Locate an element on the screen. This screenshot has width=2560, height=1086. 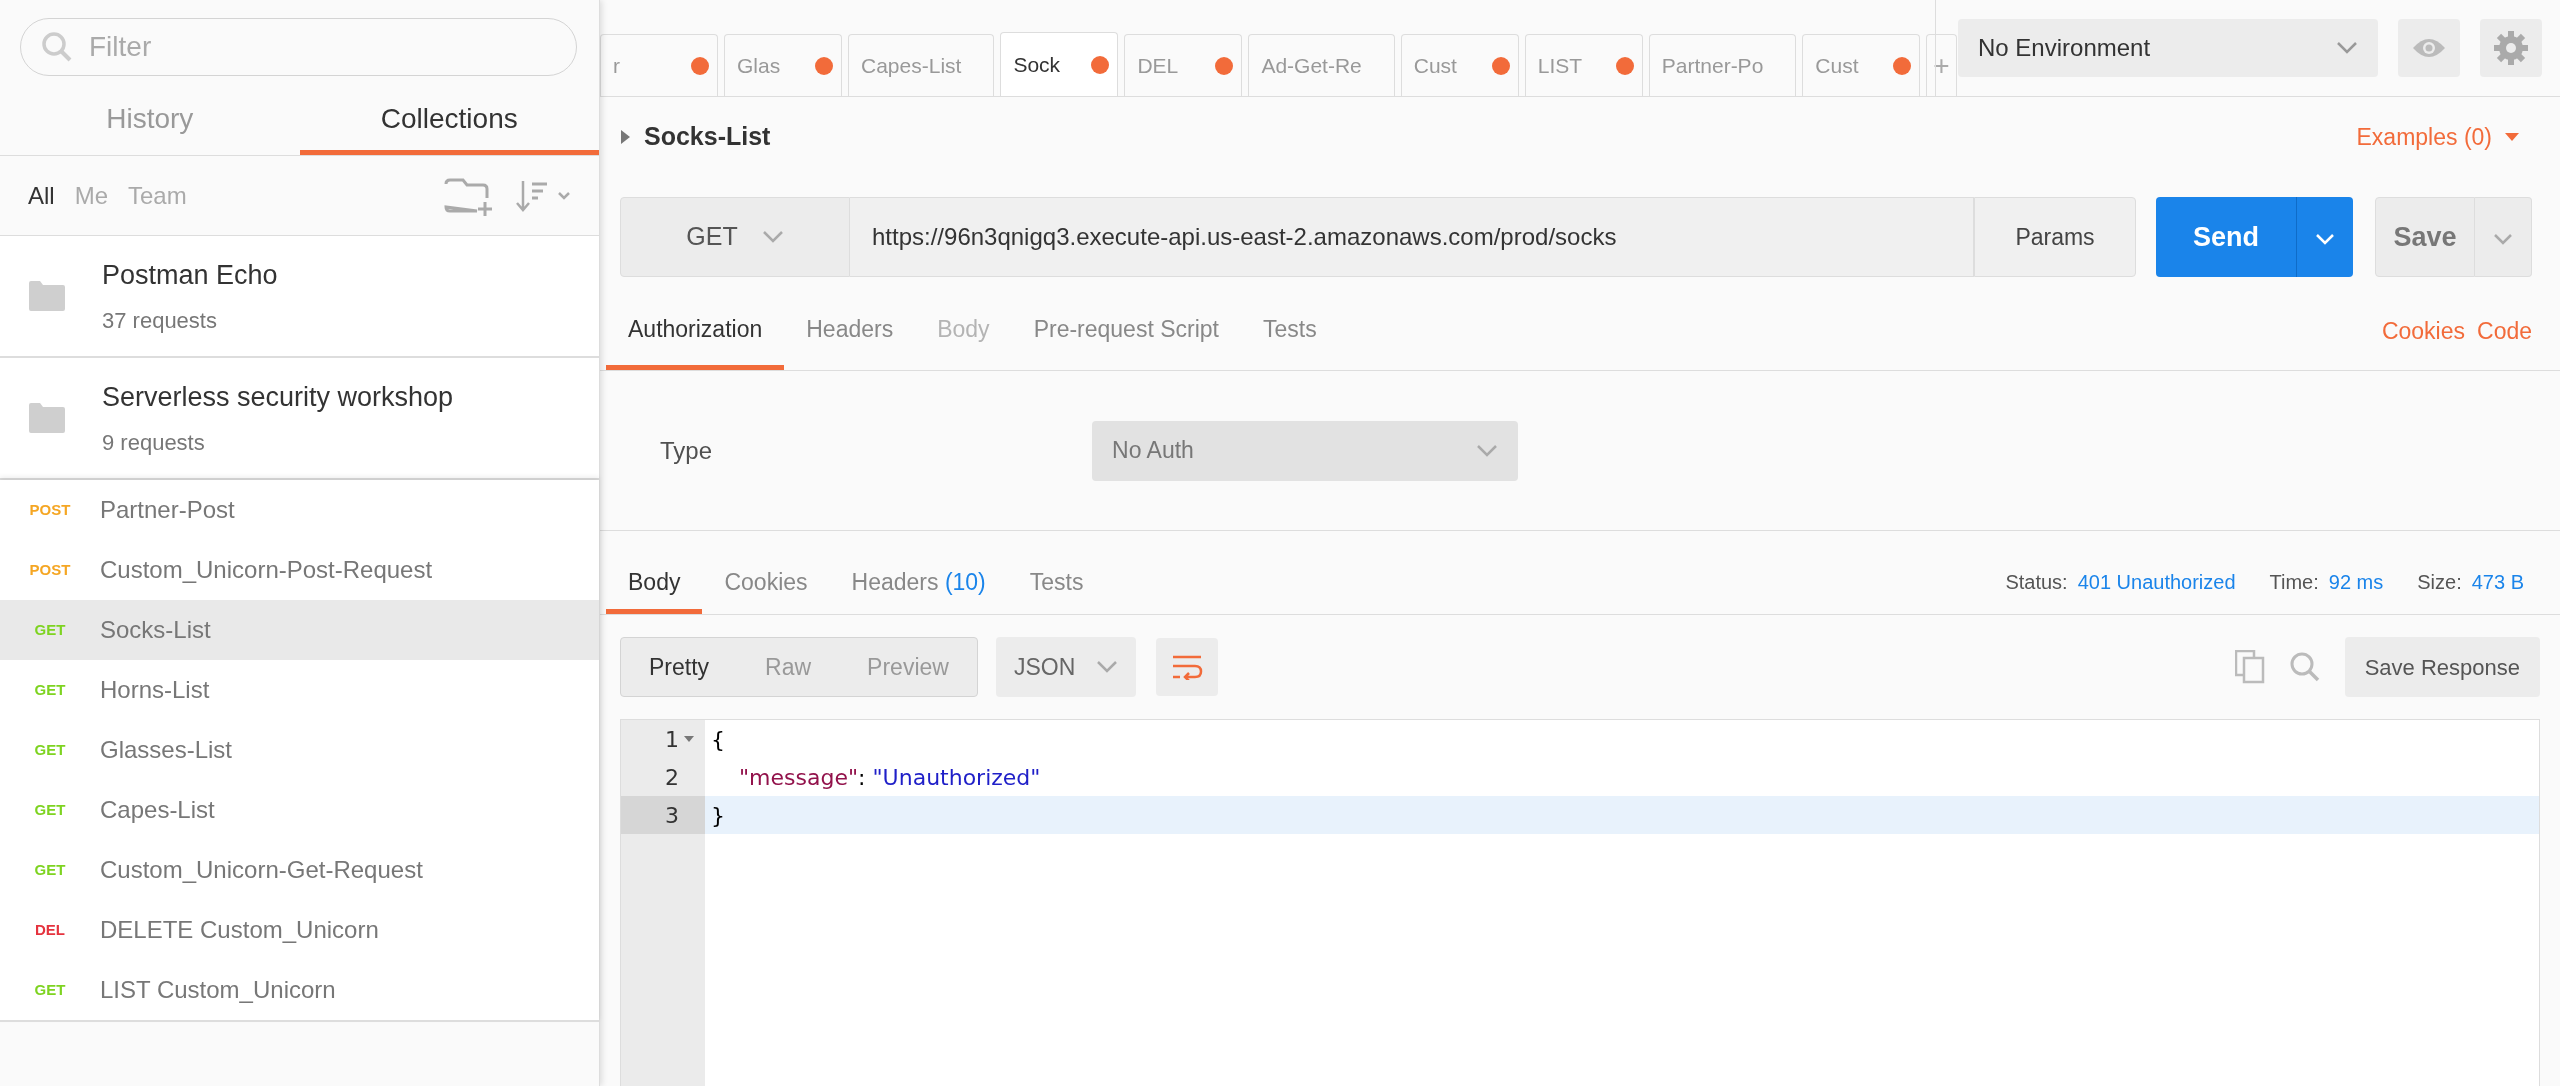
copy-icon is located at coordinates (2249, 667).